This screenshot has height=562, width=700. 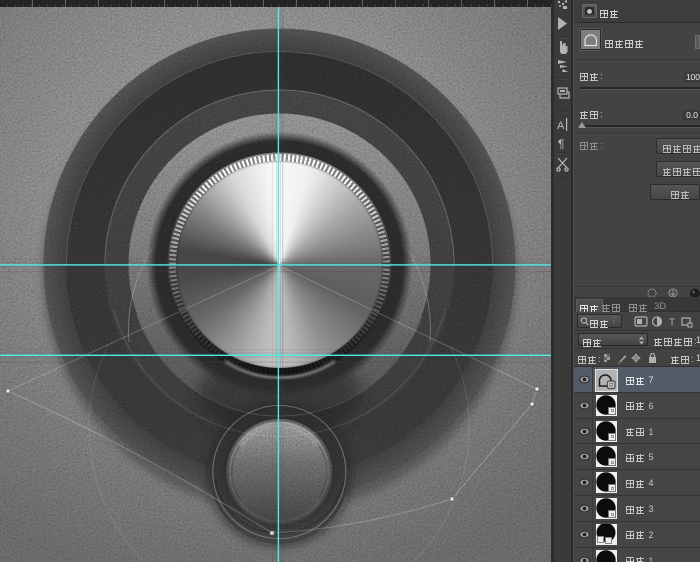 What do you see at coordinates (252, 10) in the screenshot?
I see `svg-text: 80` at bounding box center [252, 10].